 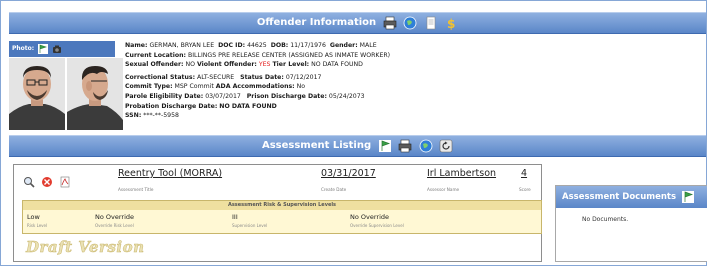 I want to click on delete-icon, so click(x=47, y=182).